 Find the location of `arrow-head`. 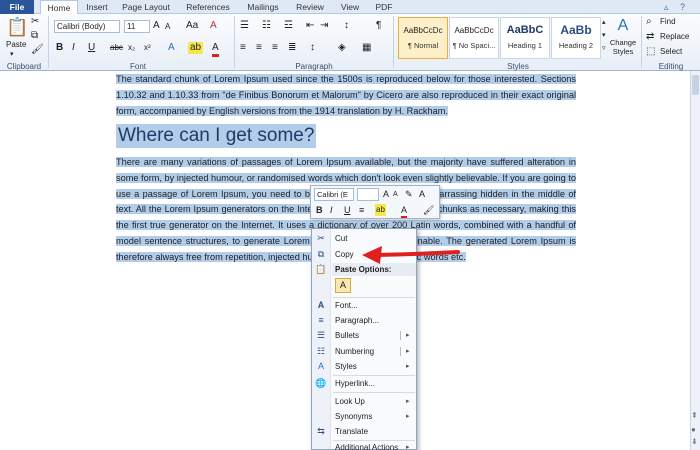

arrow-head is located at coordinates (372, 255).